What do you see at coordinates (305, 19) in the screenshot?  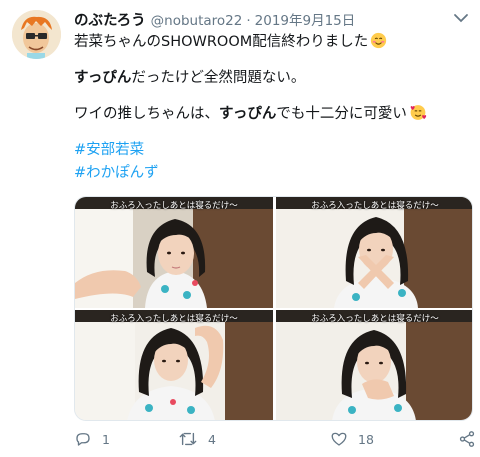 I see `tweet-date: 2019年9月15日` at bounding box center [305, 19].